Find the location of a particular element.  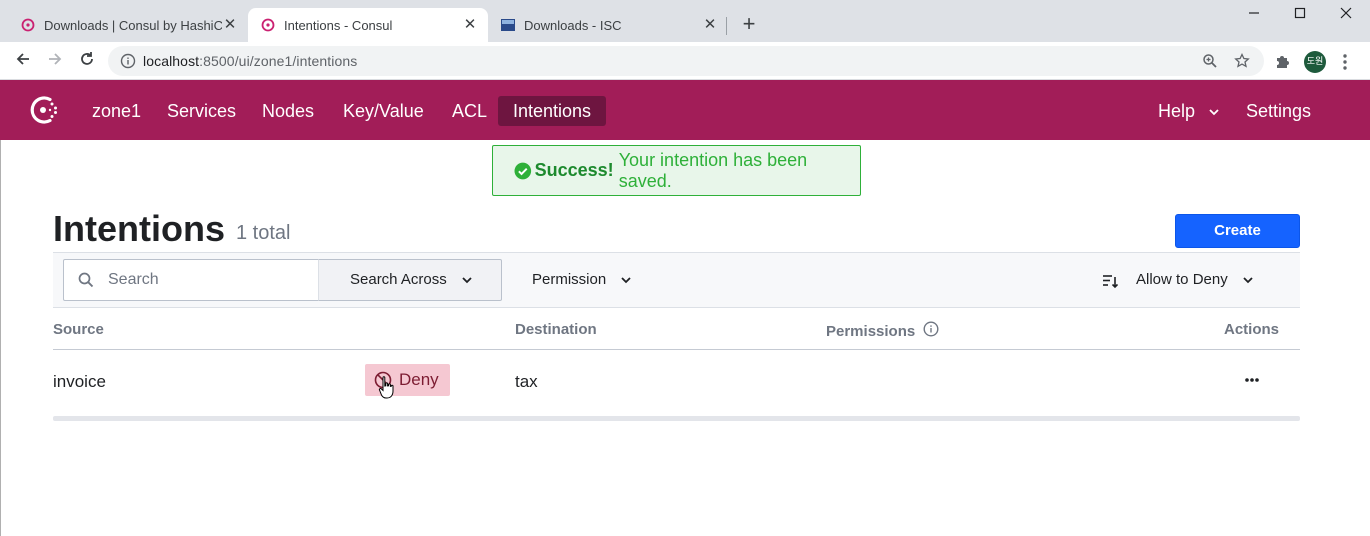

nav-item-services: Services is located at coordinates (201, 111).